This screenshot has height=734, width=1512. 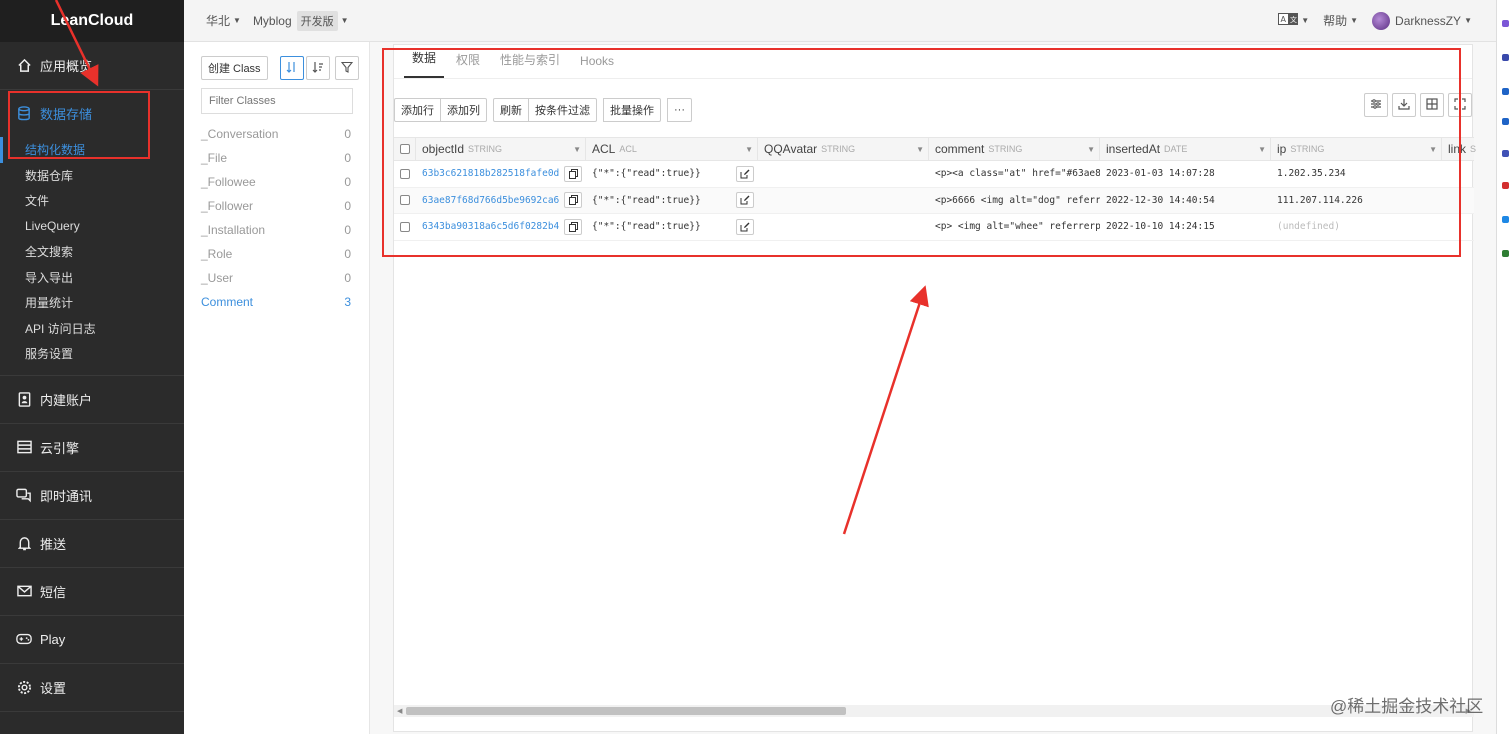 What do you see at coordinates (276, 134) in the screenshot?
I see `class-item: _Conversation 0` at bounding box center [276, 134].